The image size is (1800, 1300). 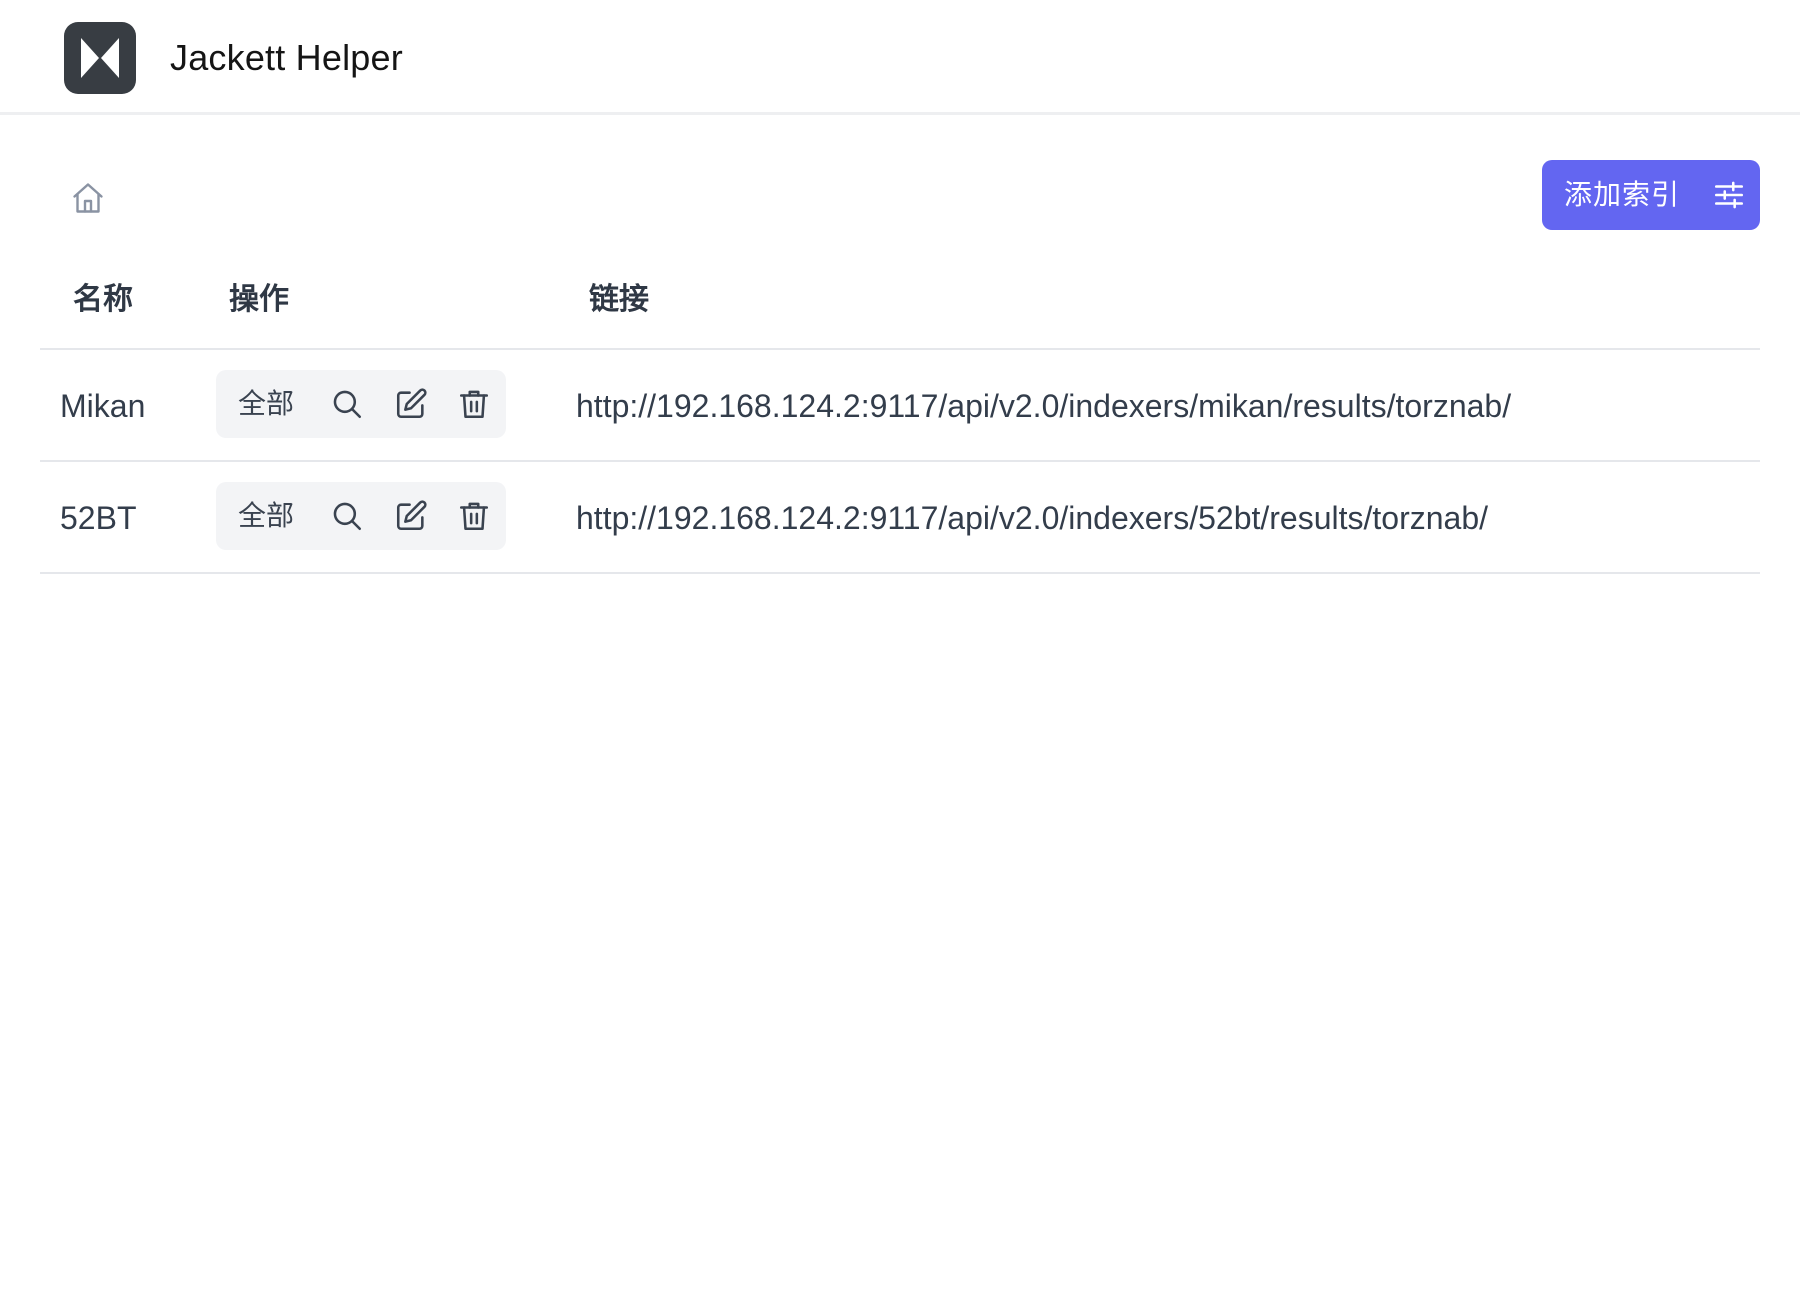 I want to click on jackett-logo-icon, so click(x=100, y=58).